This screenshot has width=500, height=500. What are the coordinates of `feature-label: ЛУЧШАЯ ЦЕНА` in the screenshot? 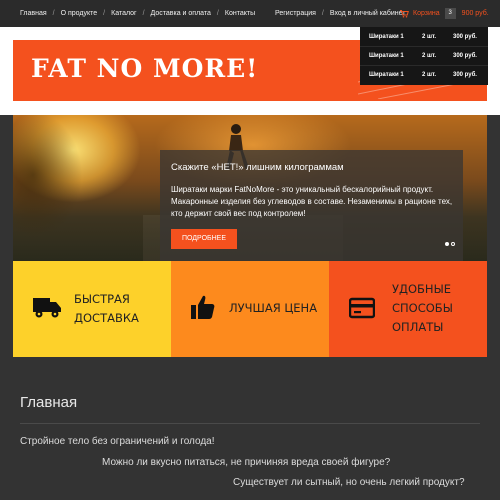 It's located at (273, 308).